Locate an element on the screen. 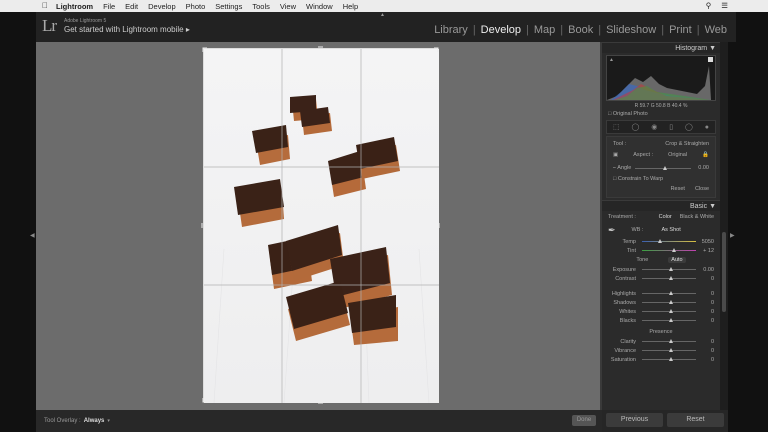  tool-overlay-select: Always is located at coordinates (94, 421).